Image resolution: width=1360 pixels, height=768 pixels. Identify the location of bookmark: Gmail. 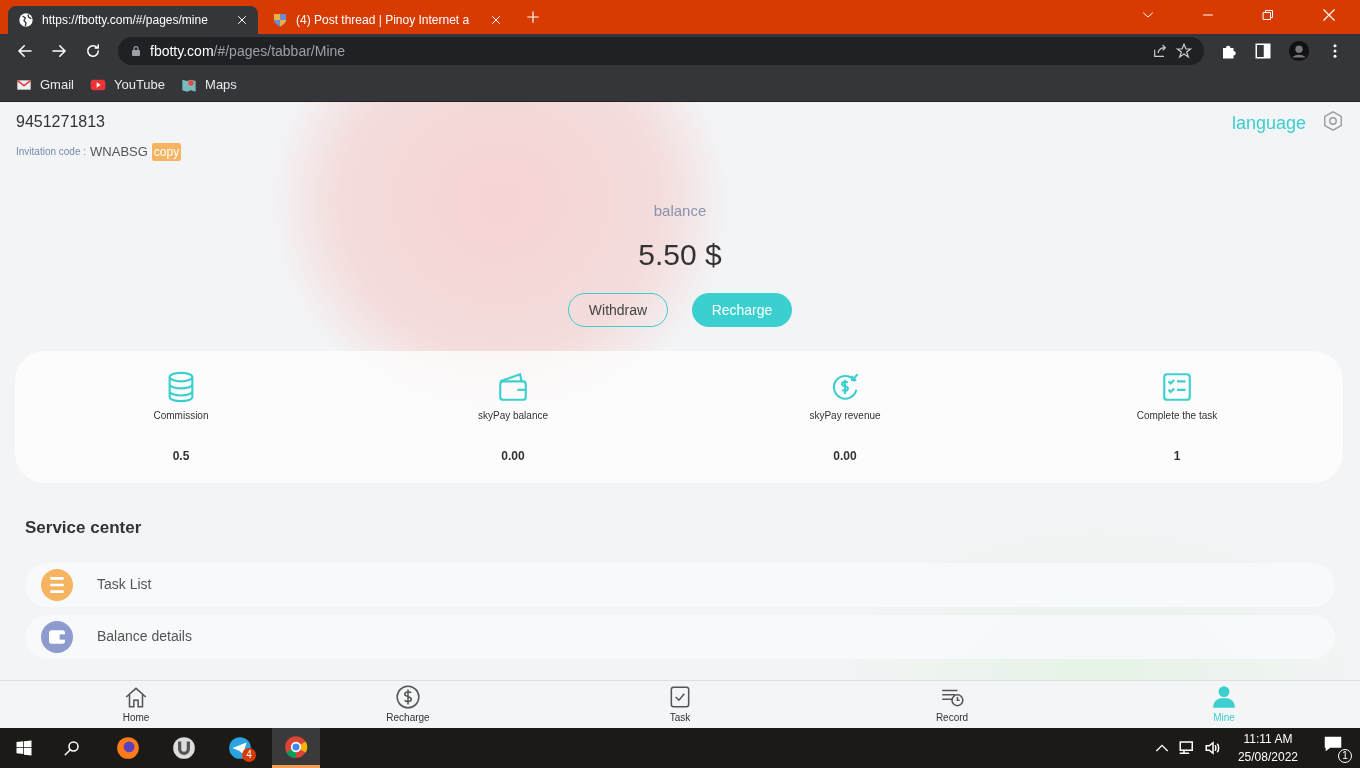
(45, 84).